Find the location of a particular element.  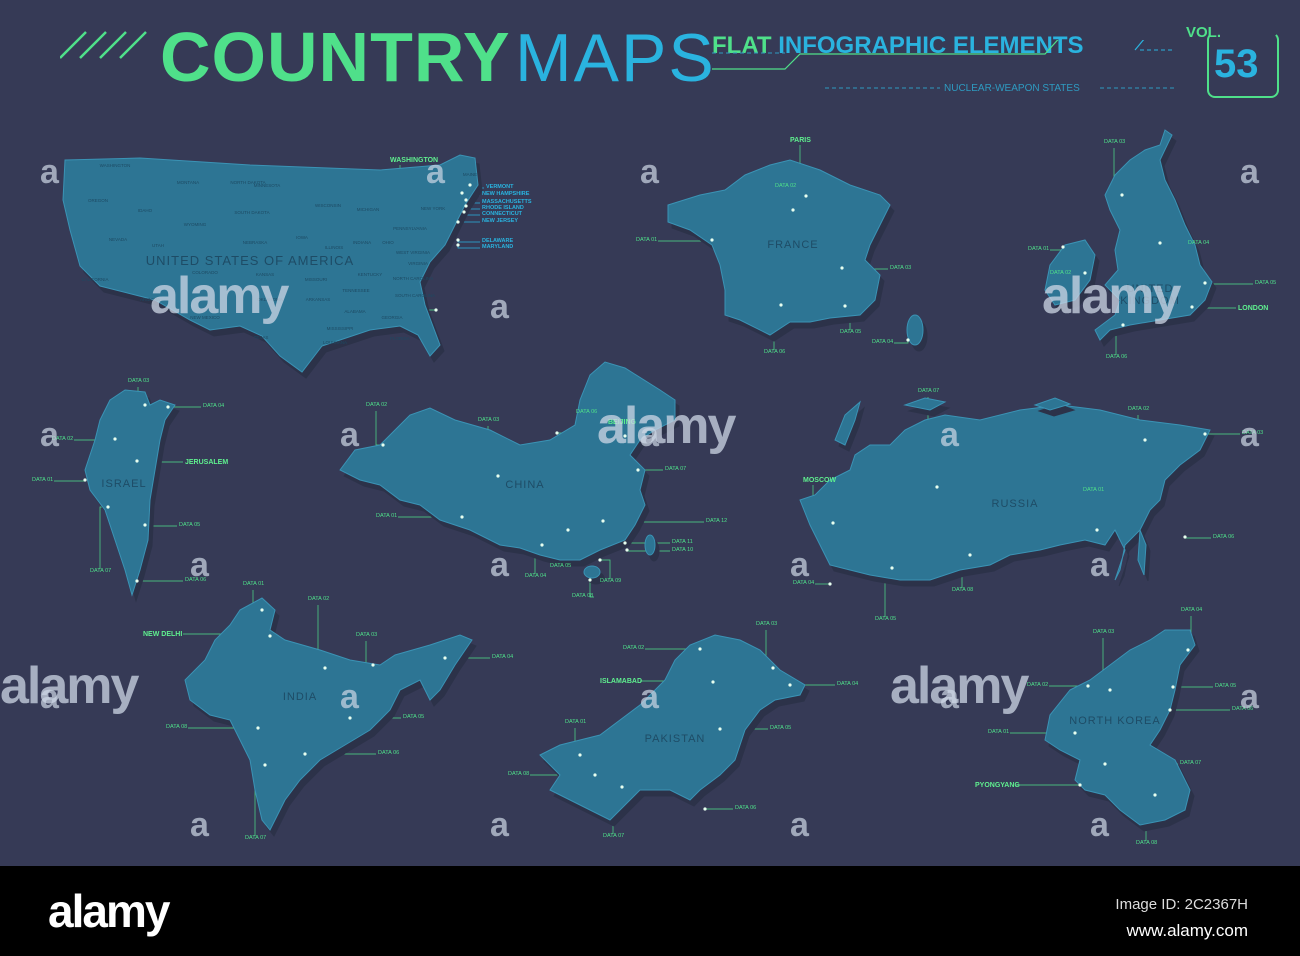

map-north-korea is located at coordinates (1120, 727).